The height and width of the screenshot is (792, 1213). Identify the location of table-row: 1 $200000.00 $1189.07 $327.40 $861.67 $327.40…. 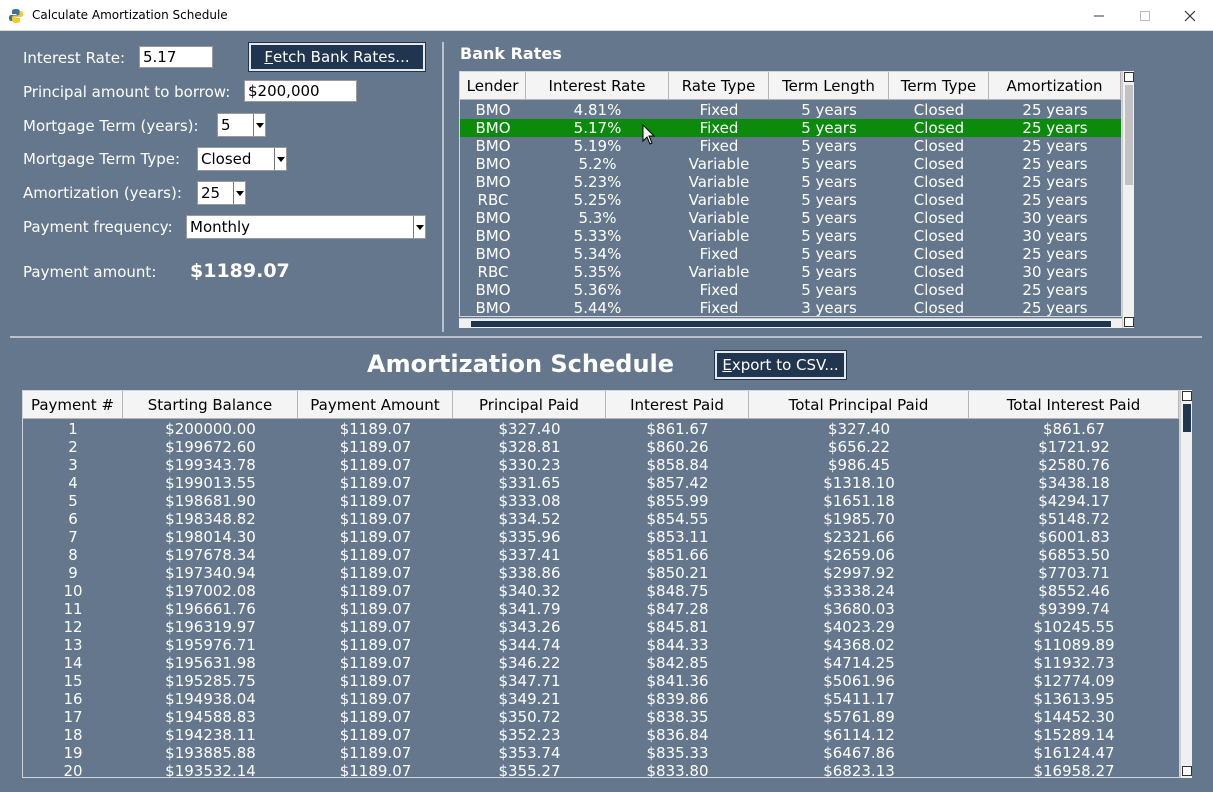
(601, 429).